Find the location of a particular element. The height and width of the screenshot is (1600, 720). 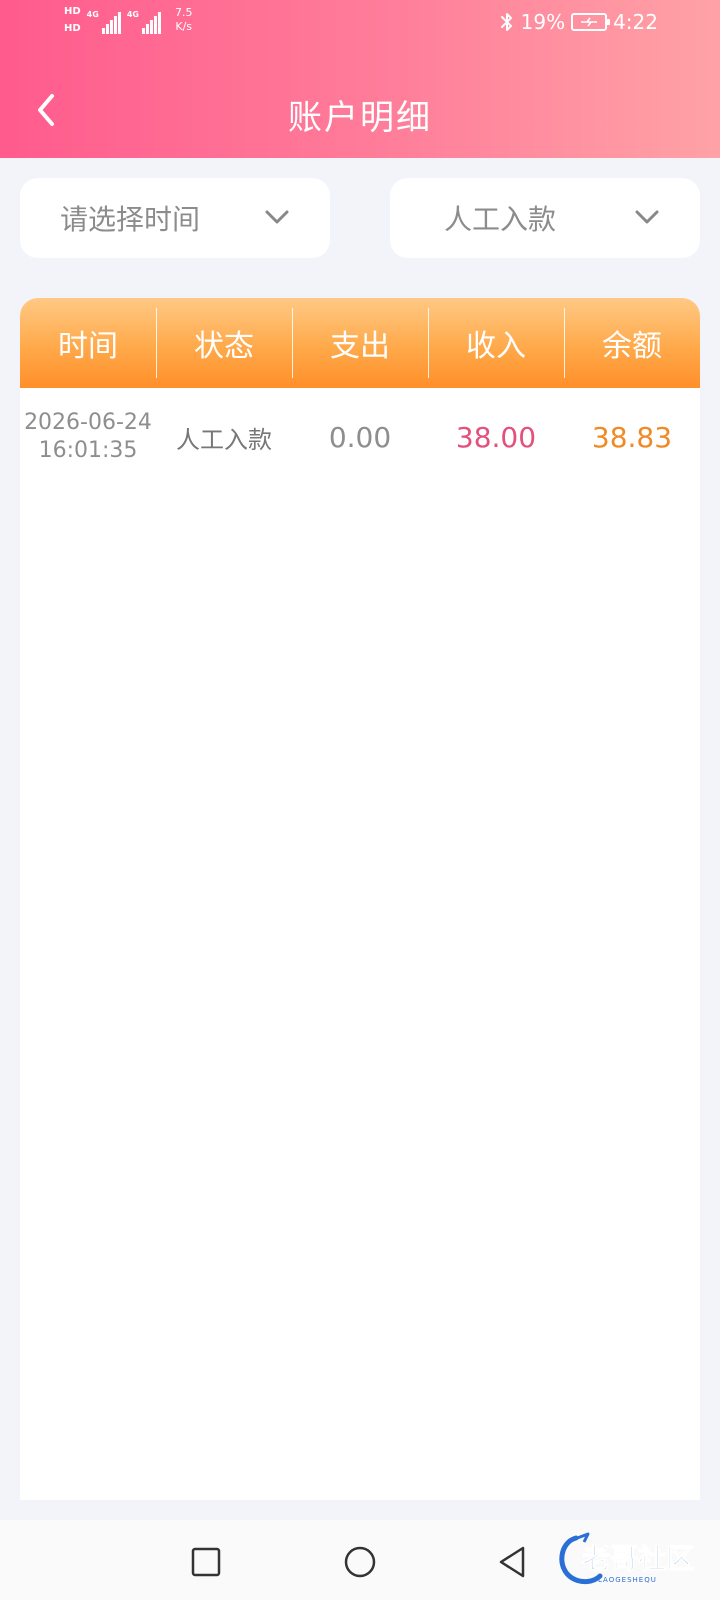

page-title: 账户明细 is located at coordinates (360, 118).